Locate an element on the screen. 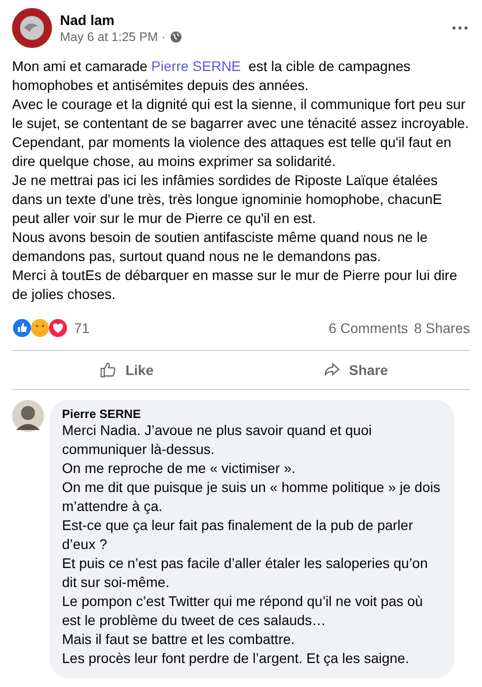 Image resolution: width=482 pixels, height=687 pixels. commenter-avatar is located at coordinates (28, 416).